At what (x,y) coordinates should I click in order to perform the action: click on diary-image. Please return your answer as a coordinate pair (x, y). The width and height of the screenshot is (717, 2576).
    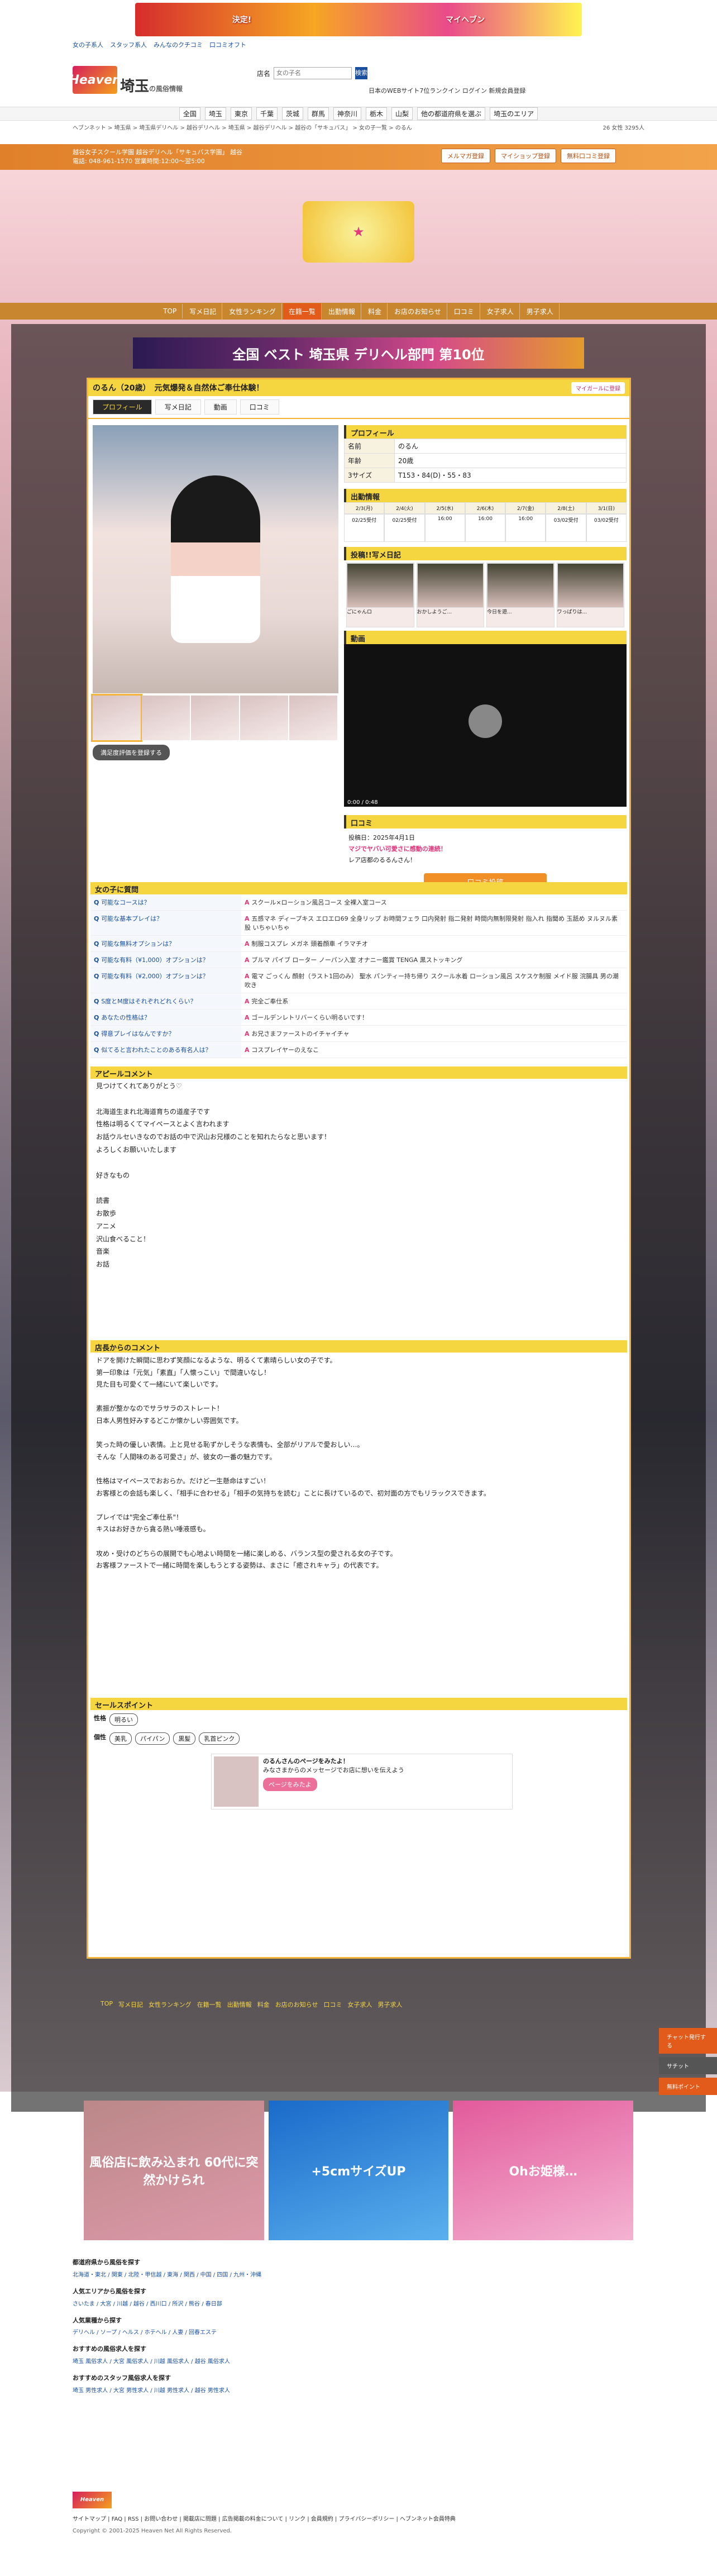
    Looking at the image, I should click on (380, 585).